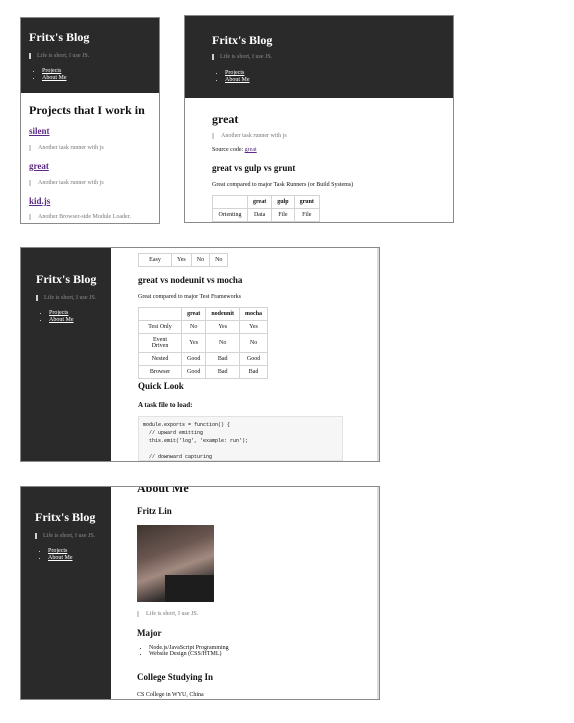  What do you see at coordinates (170, 695) in the screenshot?
I see `college-text: CS College in WYU, China` at bounding box center [170, 695].